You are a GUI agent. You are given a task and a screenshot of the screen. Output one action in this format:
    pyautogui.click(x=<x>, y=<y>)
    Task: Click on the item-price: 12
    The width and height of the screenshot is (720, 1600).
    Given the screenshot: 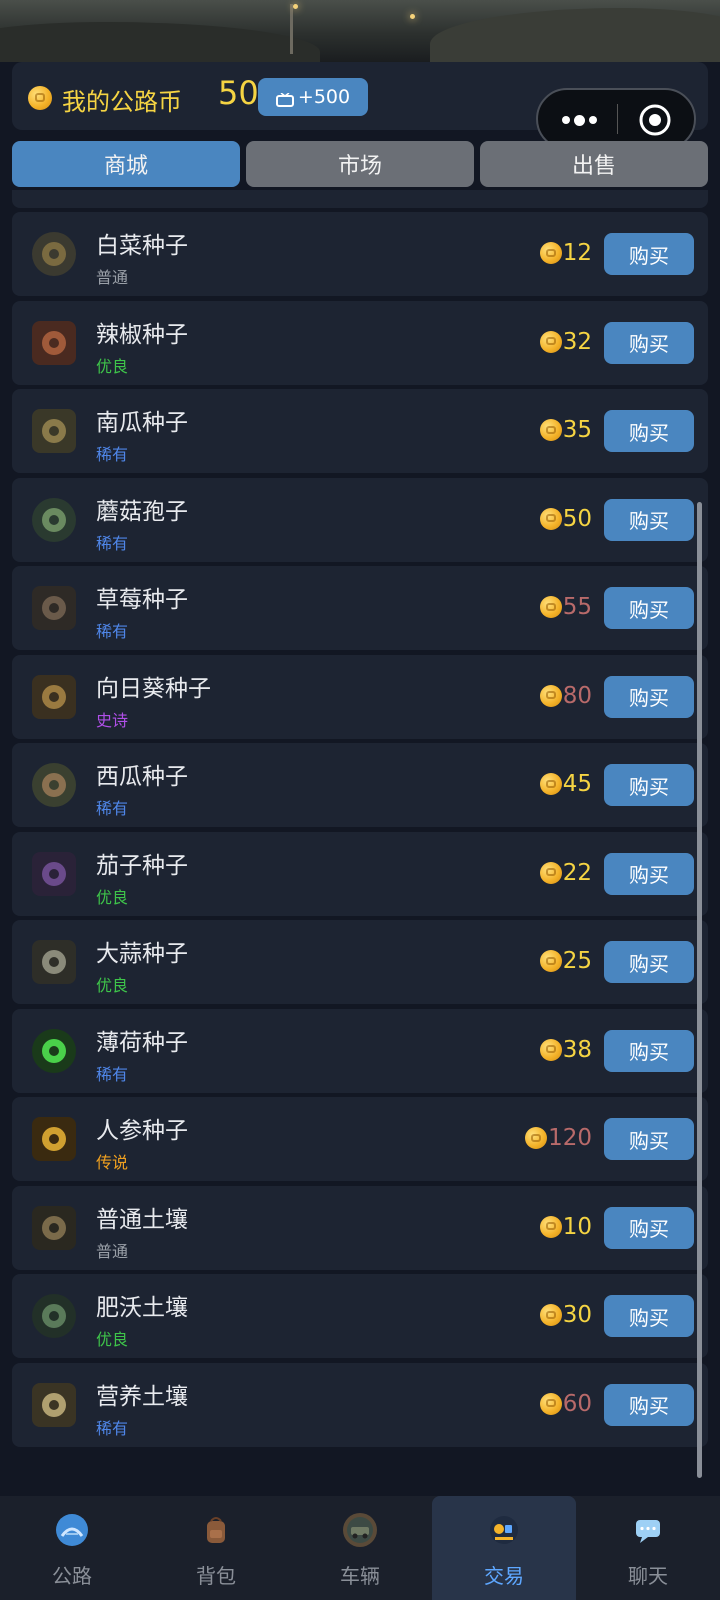 What is the action you would take?
    pyautogui.click(x=565, y=253)
    